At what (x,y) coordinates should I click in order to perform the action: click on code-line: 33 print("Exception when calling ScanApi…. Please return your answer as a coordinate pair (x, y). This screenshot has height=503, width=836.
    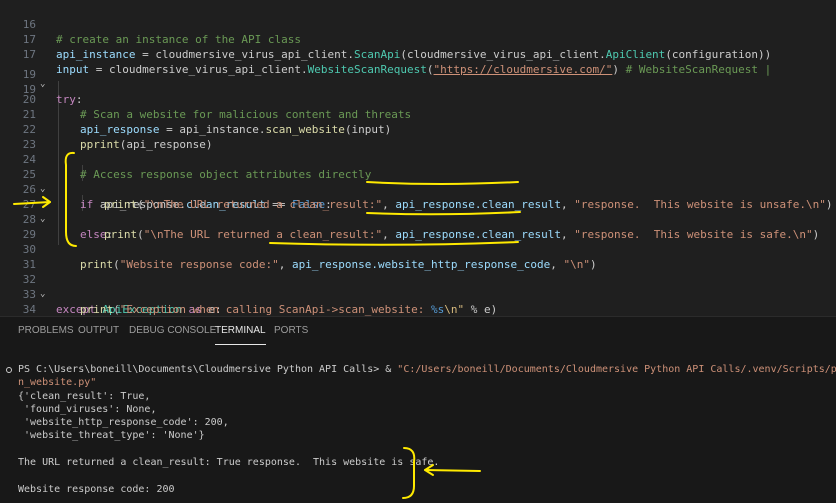
    Looking at the image, I should click on (418, 294).